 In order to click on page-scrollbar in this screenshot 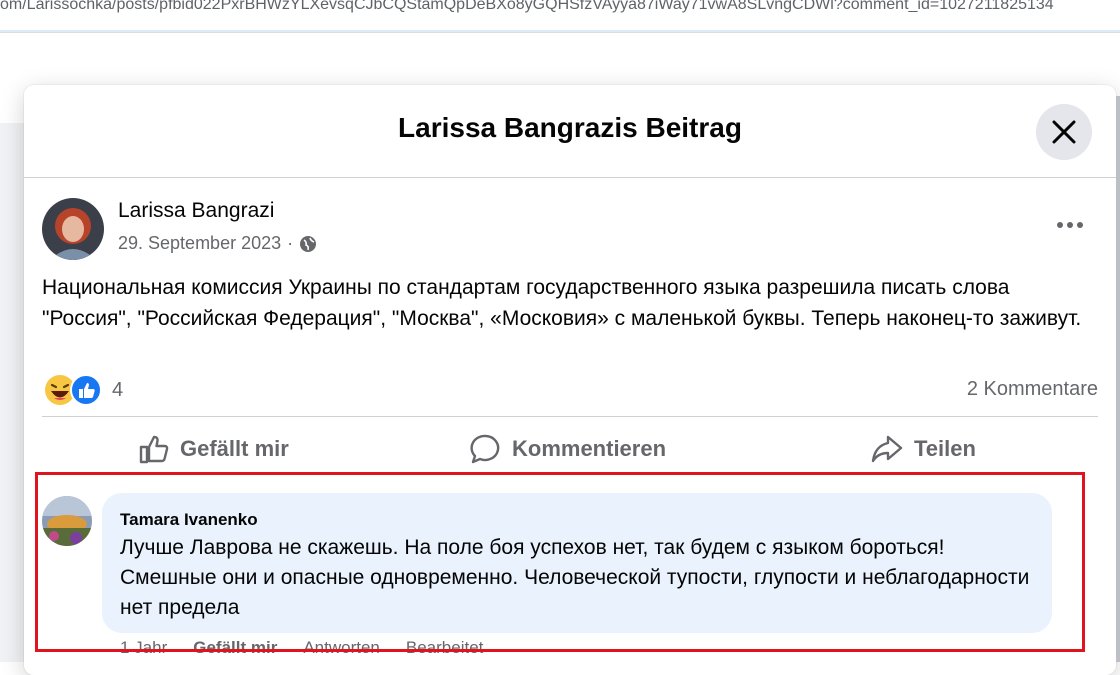, I will do `click(1118, 379)`.